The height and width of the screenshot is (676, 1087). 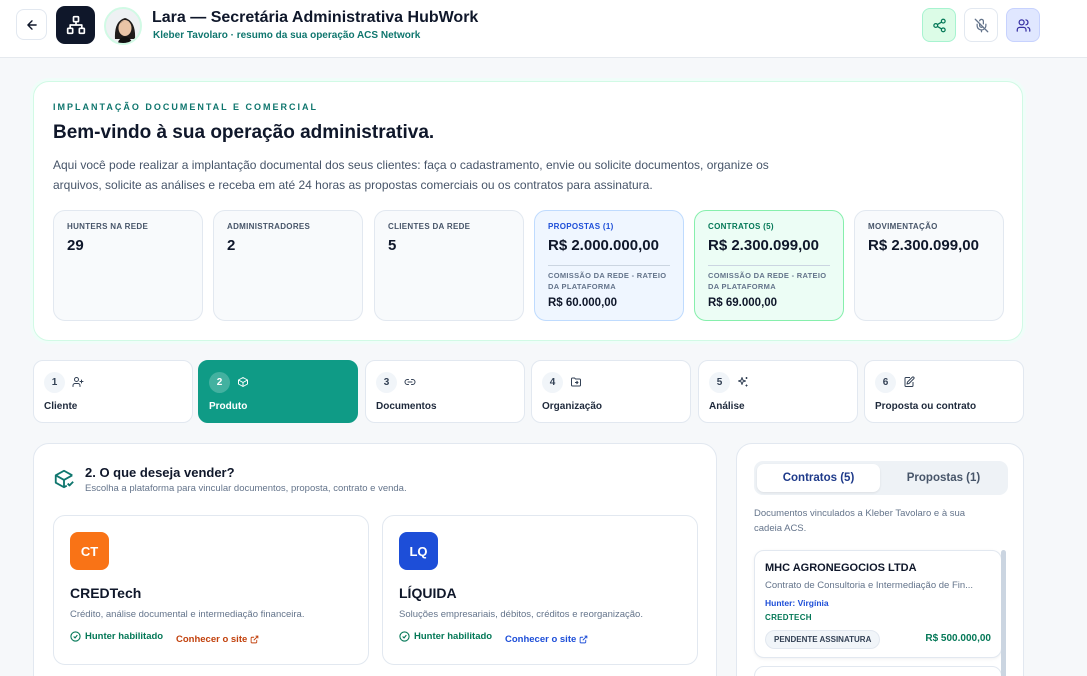 I want to click on mute-button, so click(x=981, y=25).